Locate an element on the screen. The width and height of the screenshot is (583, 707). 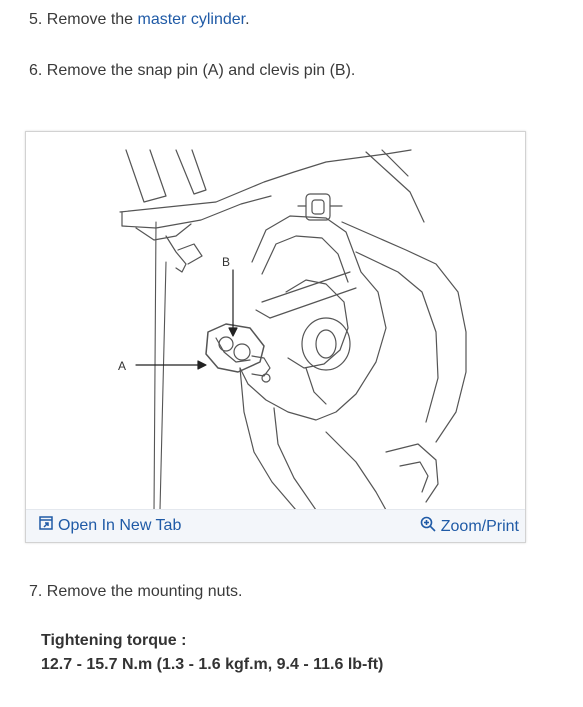
label-a: A is located at coordinates (122, 366).